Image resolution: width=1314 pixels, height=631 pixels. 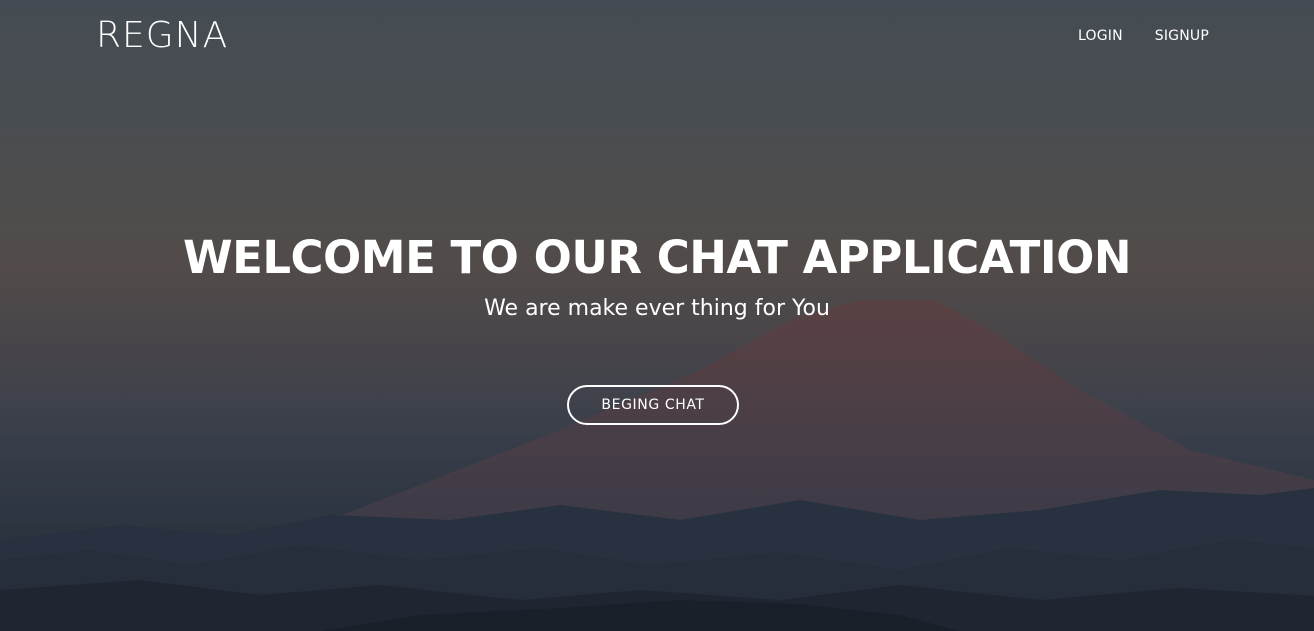 I want to click on begin-chat-button: BEGING CHAT, so click(x=653, y=405).